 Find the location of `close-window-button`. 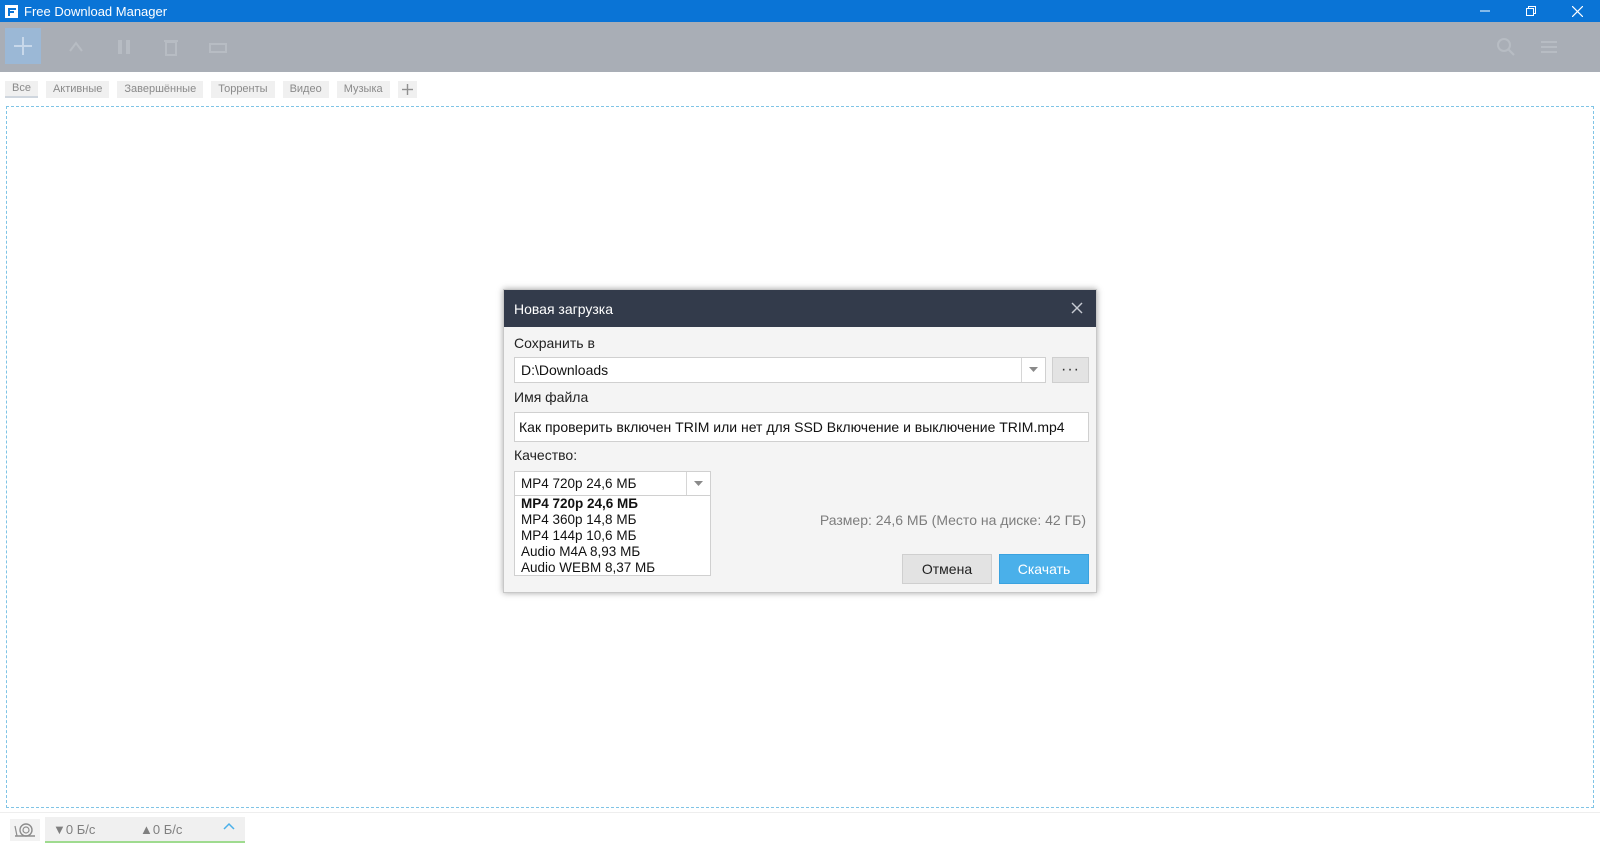

close-window-button is located at coordinates (1577, 11).